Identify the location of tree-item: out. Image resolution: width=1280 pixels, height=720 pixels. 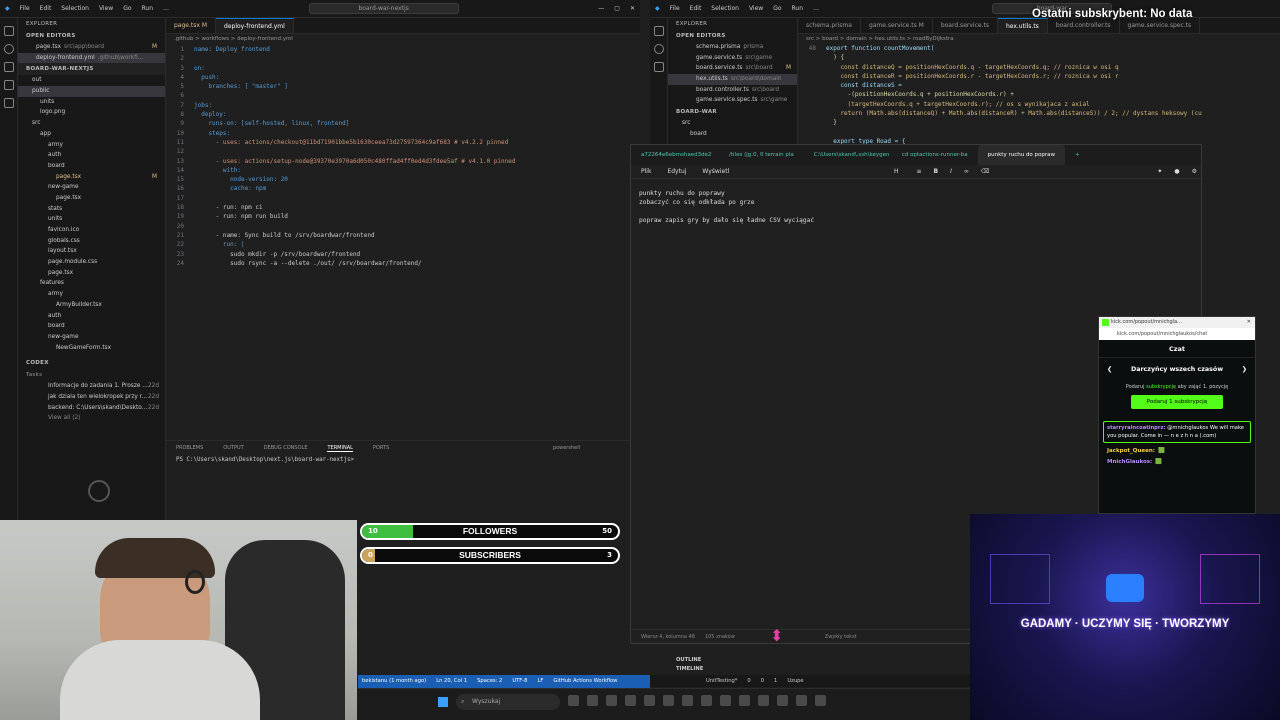
(91, 80).